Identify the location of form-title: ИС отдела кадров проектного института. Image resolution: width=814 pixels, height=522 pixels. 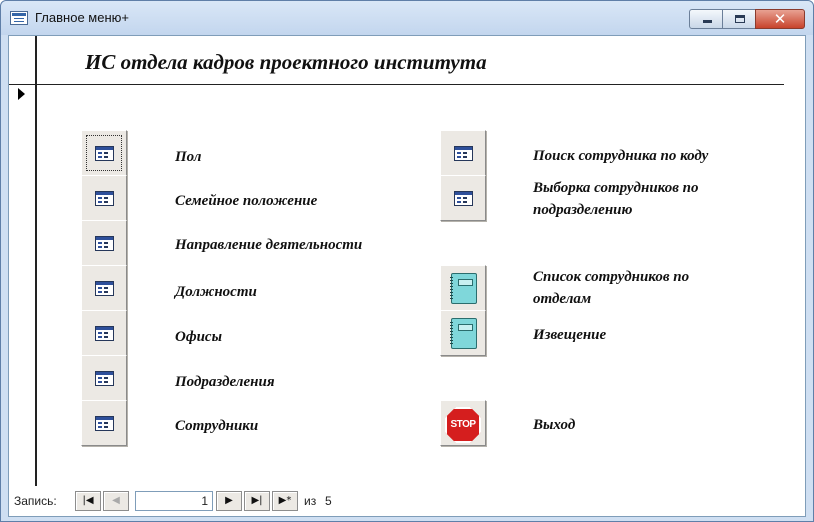
(286, 62).